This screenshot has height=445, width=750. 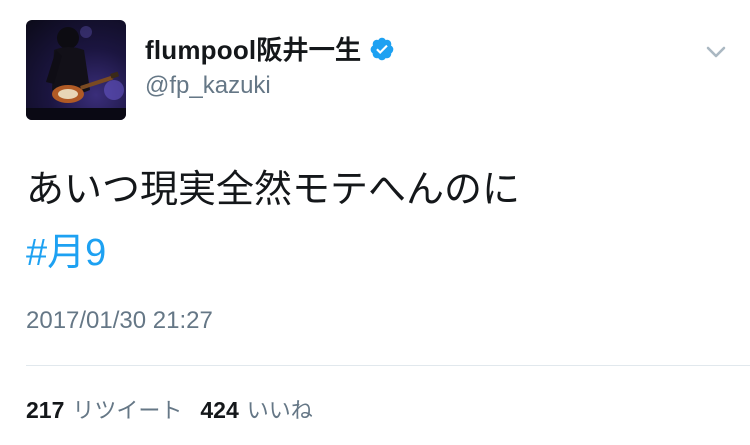 What do you see at coordinates (76, 73) in the screenshot?
I see `avatar-image` at bounding box center [76, 73].